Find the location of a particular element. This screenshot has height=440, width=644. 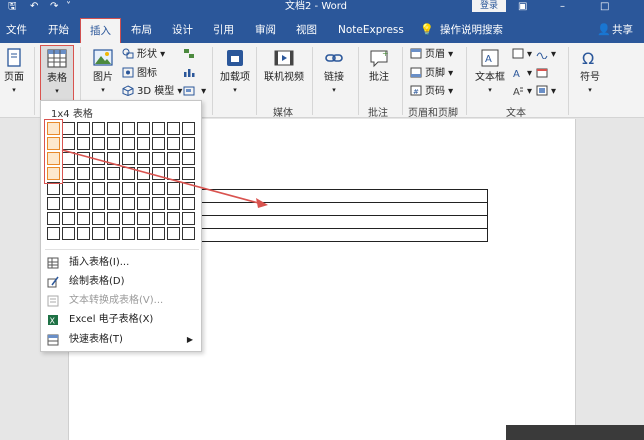

tab-noteexpress: NoteExpress is located at coordinates (371, 30).